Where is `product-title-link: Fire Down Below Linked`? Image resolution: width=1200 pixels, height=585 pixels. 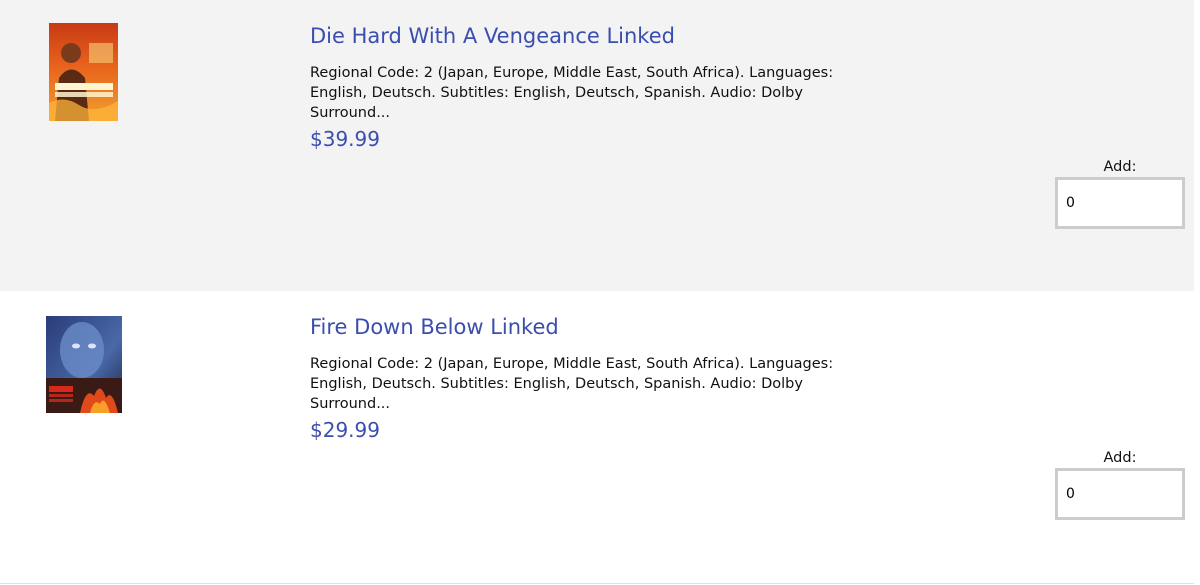
product-title-link: Fire Down Below Linked is located at coordinates (434, 327).